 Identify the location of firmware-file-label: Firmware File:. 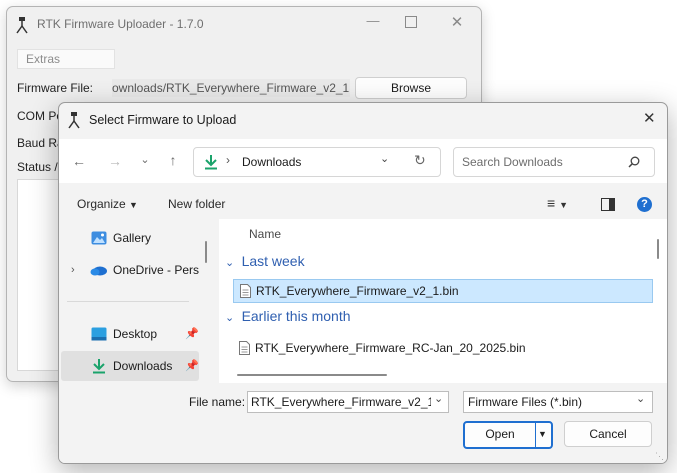
(55, 88).